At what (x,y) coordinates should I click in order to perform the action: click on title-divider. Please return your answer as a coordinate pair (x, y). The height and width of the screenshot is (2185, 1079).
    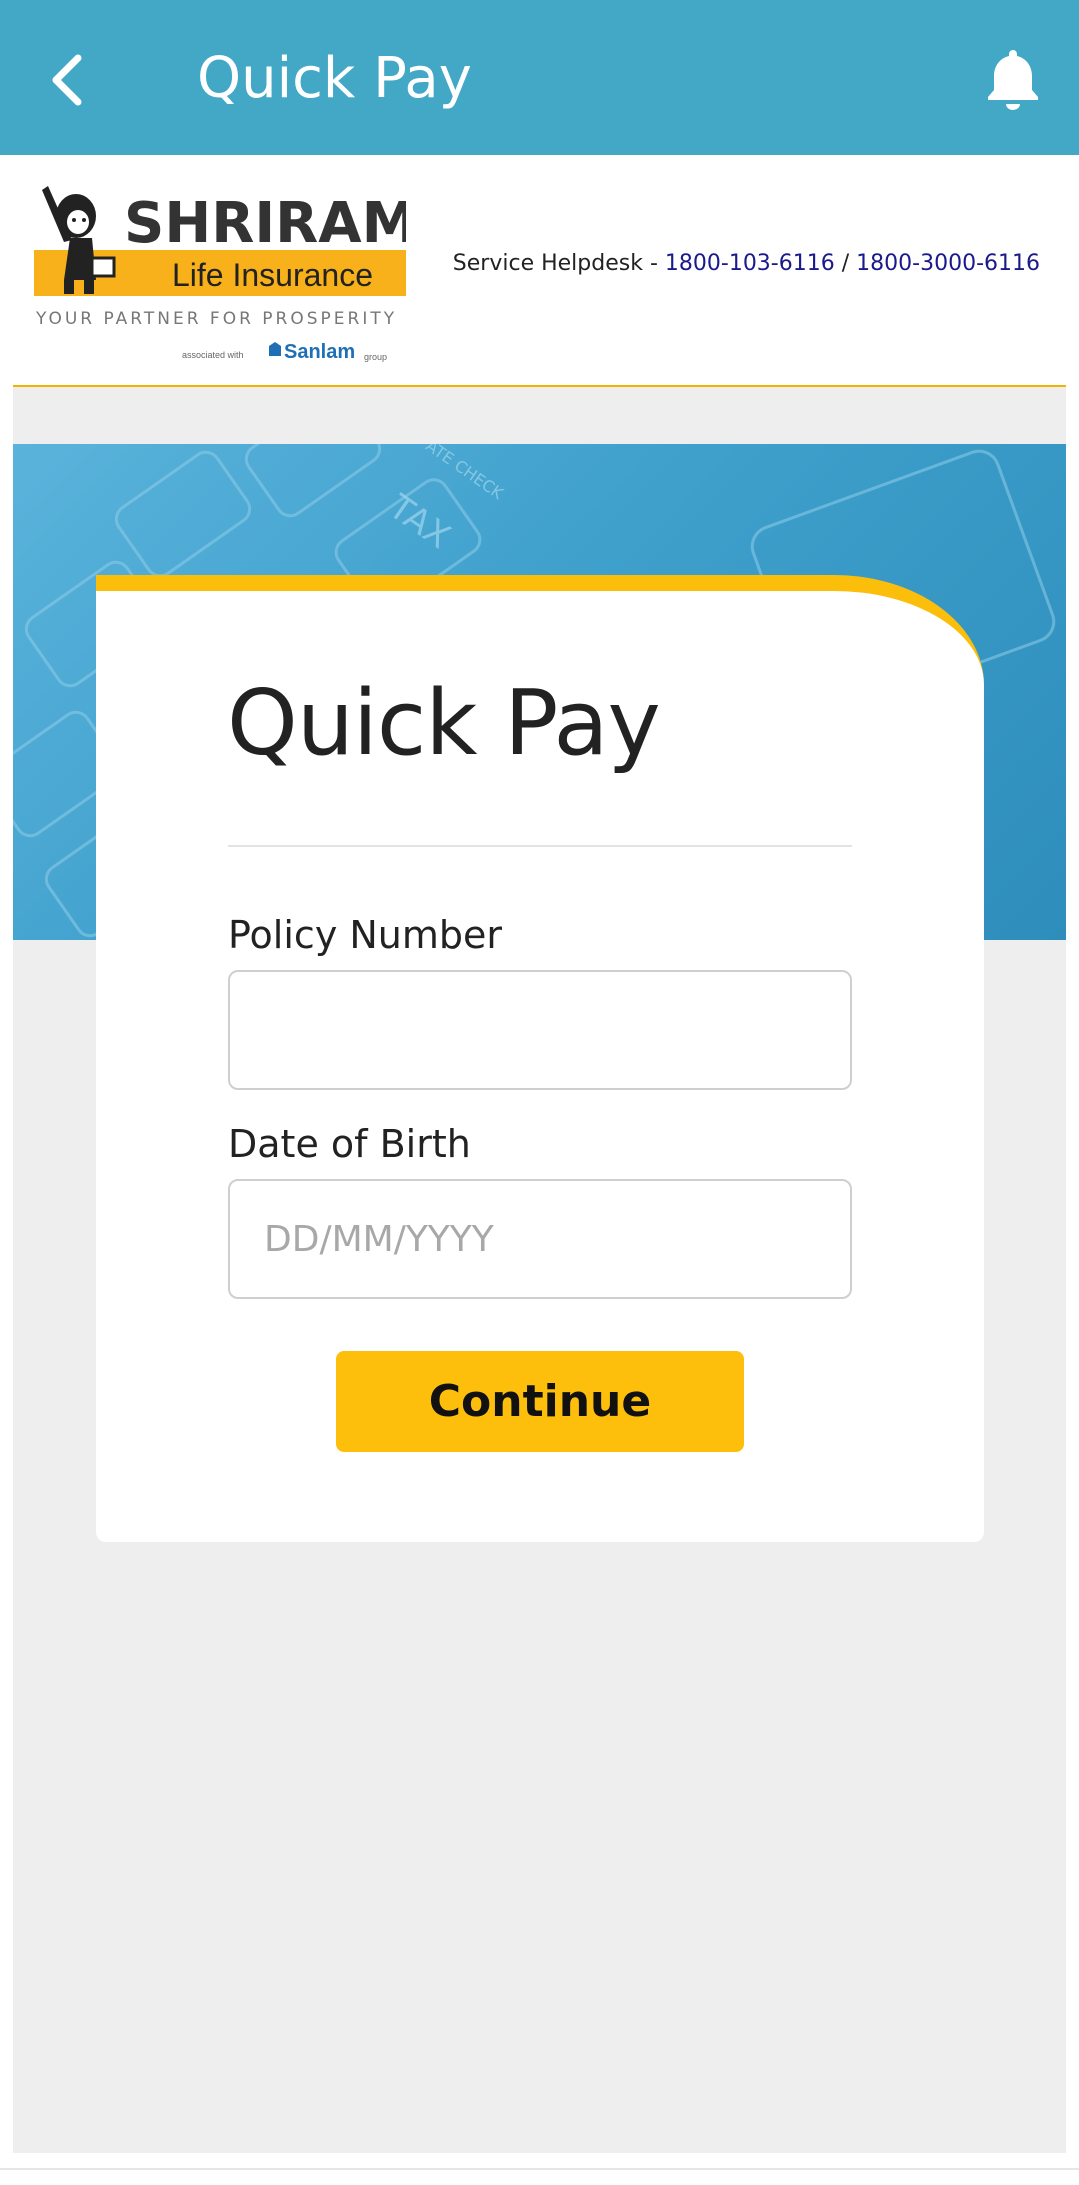
    Looking at the image, I should click on (540, 846).